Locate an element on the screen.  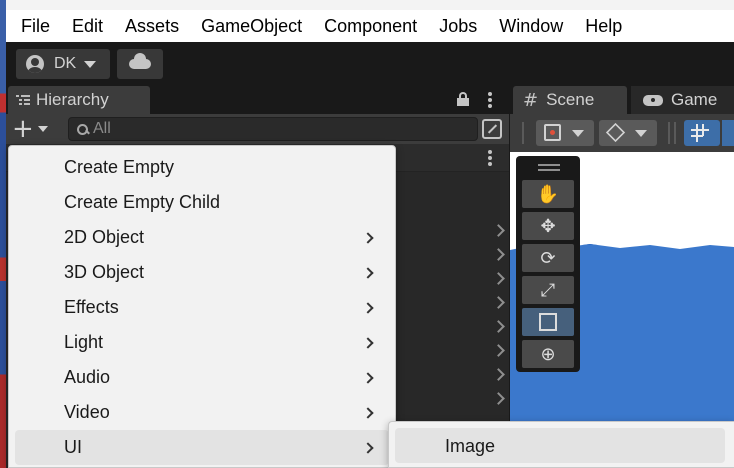
main-toolbar: DK is located at coordinates (370, 64).